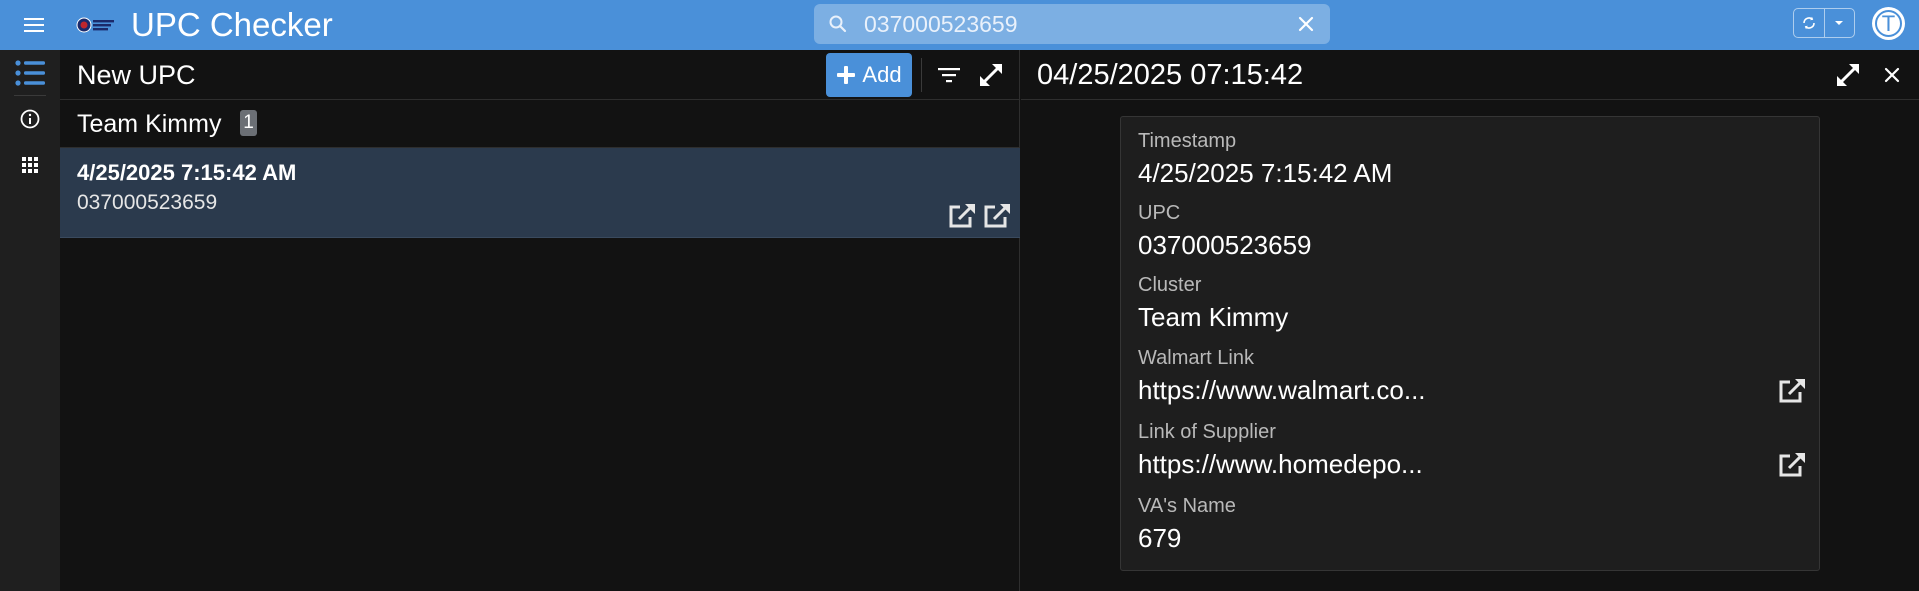 Image resolution: width=1919 pixels, height=591 pixels. What do you see at coordinates (838, 24) in the screenshot?
I see `search-icon` at bounding box center [838, 24].